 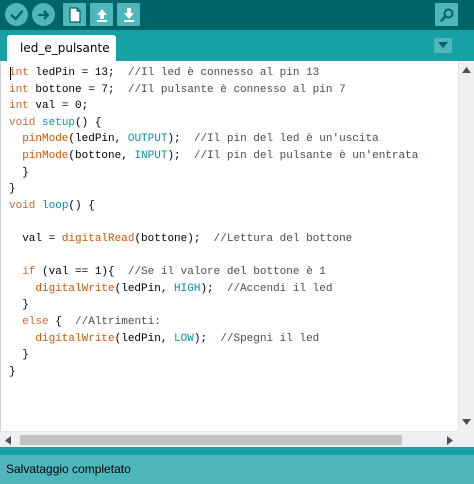 What do you see at coordinates (279, 288) in the screenshot?
I see `code-token: //Accendi il led` at bounding box center [279, 288].